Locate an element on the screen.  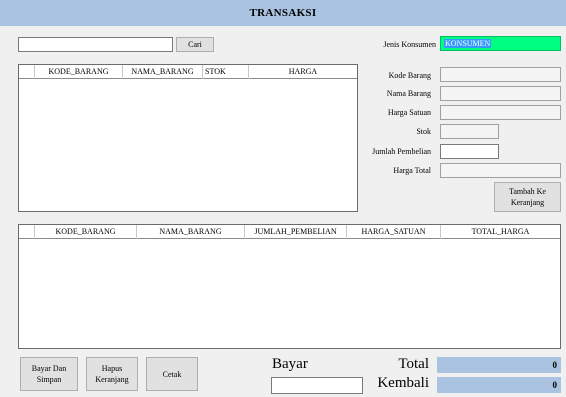
nama-barang-field is located at coordinates (500, 93).